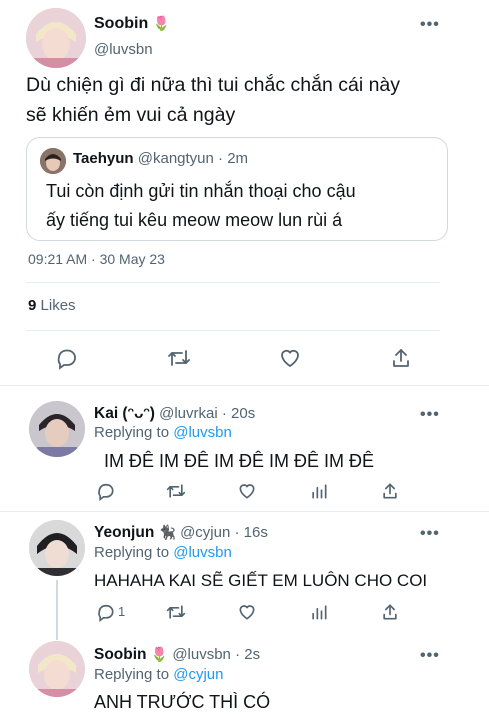 This screenshot has height=720, width=489. Describe the element at coordinates (120, 654) in the screenshot. I see `reply-author-name: Soobin` at that location.